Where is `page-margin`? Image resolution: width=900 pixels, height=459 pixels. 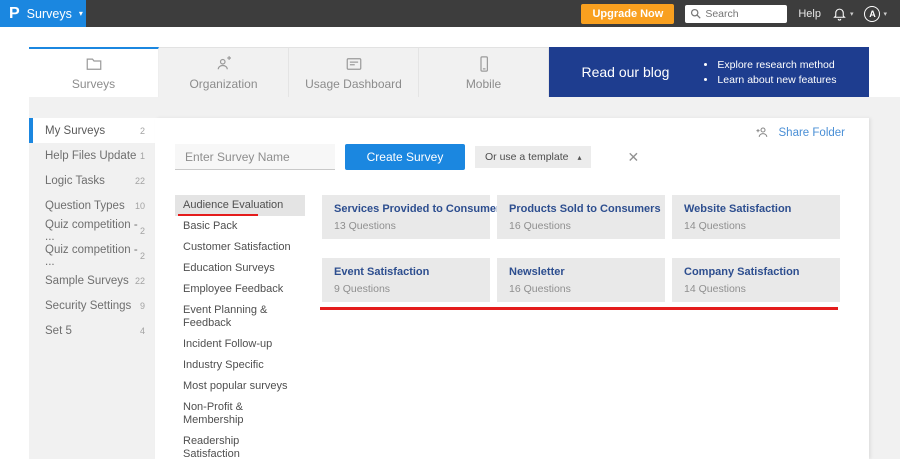
page-margin is located at coordinates (884, 278).